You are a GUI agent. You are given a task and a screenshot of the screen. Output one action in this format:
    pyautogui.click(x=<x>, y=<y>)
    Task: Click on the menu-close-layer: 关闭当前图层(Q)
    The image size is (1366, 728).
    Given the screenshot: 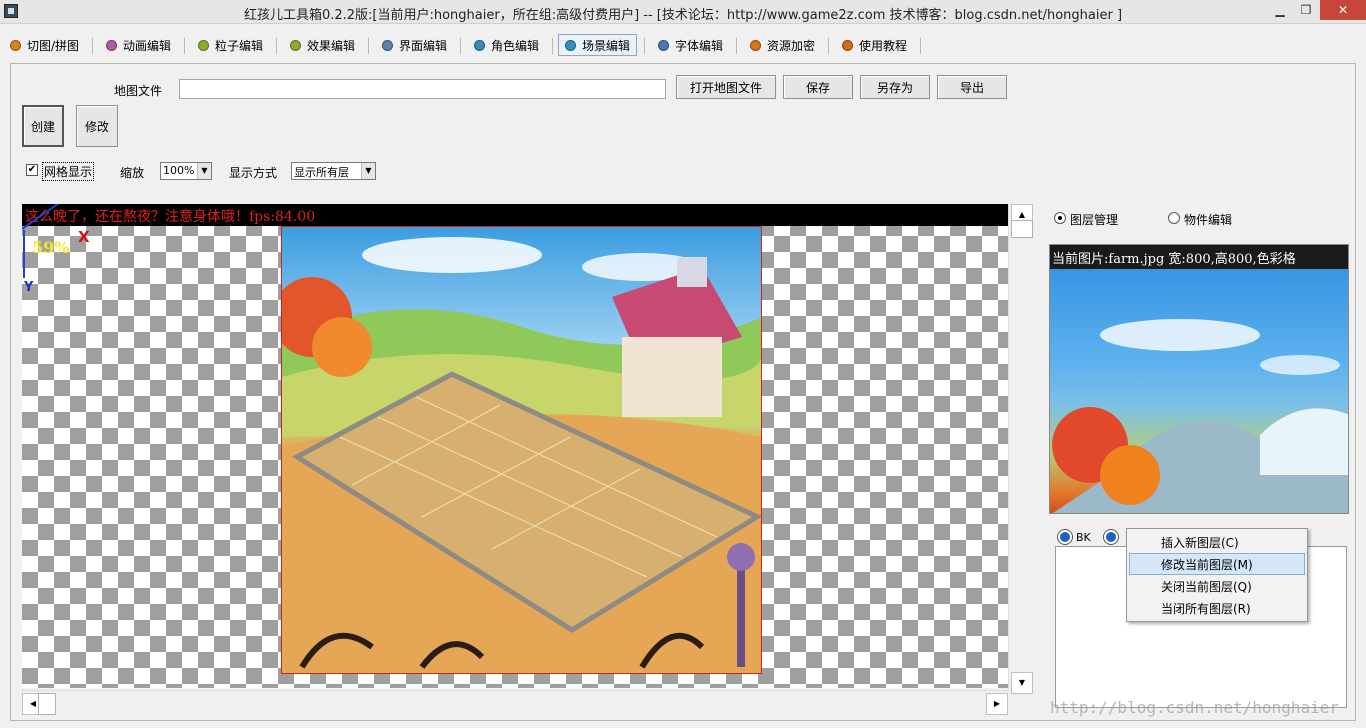 What is the action you would take?
    pyautogui.click(x=1217, y=586)
    